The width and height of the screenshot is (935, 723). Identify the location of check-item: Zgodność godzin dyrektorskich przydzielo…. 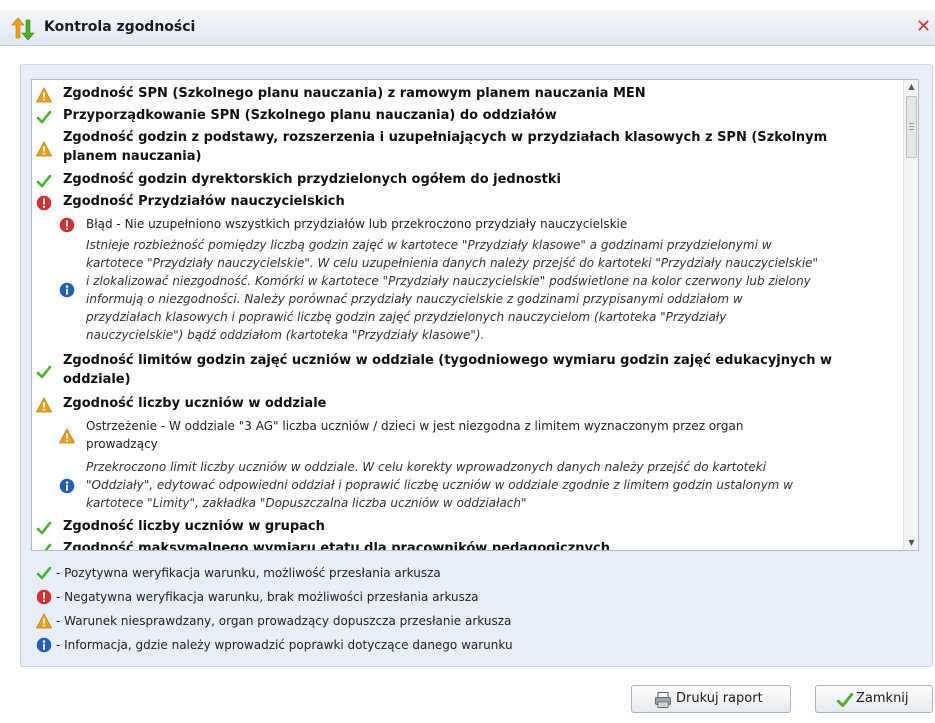
(468, 180).